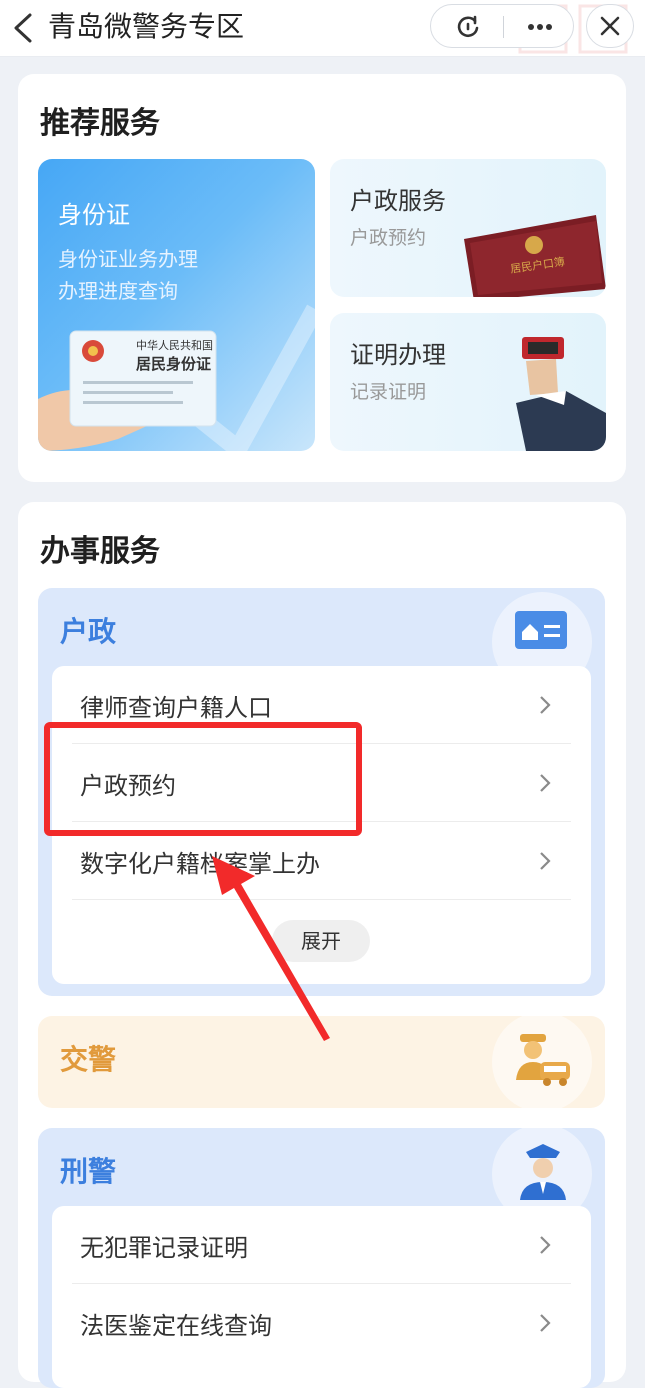 This screenshot has height=1388, width=645. I want to click on category-title: 刑警, so click(88, 1171).